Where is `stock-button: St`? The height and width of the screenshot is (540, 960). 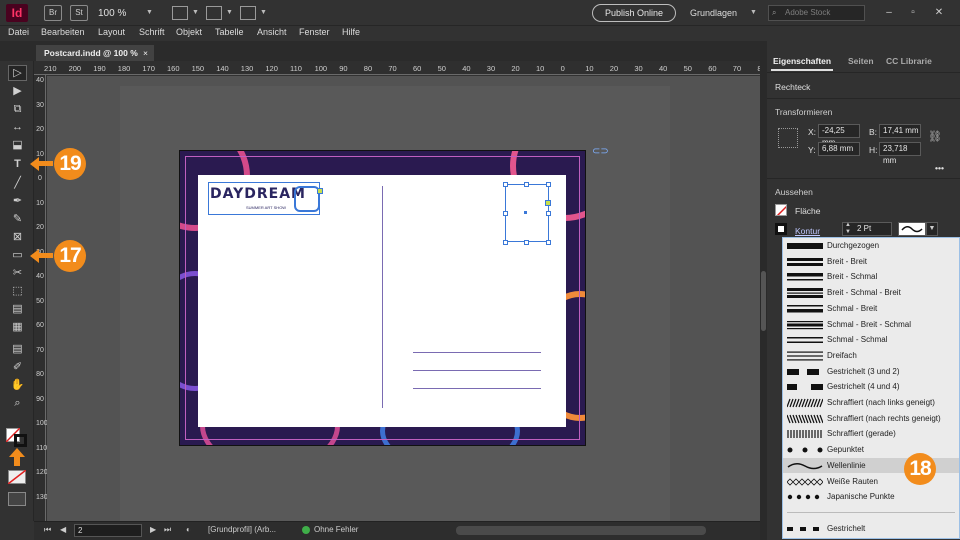
stock-button: St is located at coordinates (79, 13).